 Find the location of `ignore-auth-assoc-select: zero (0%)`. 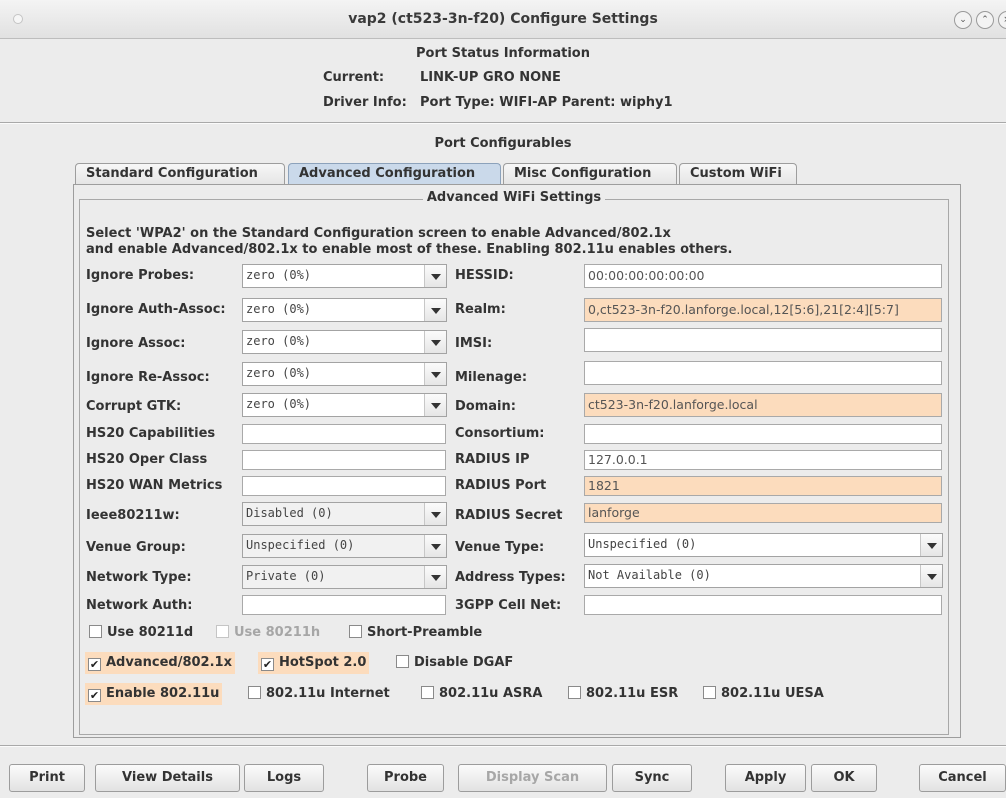

ignore-auth-assoc-select: zero (0%) is located at coordinates (344, 310).